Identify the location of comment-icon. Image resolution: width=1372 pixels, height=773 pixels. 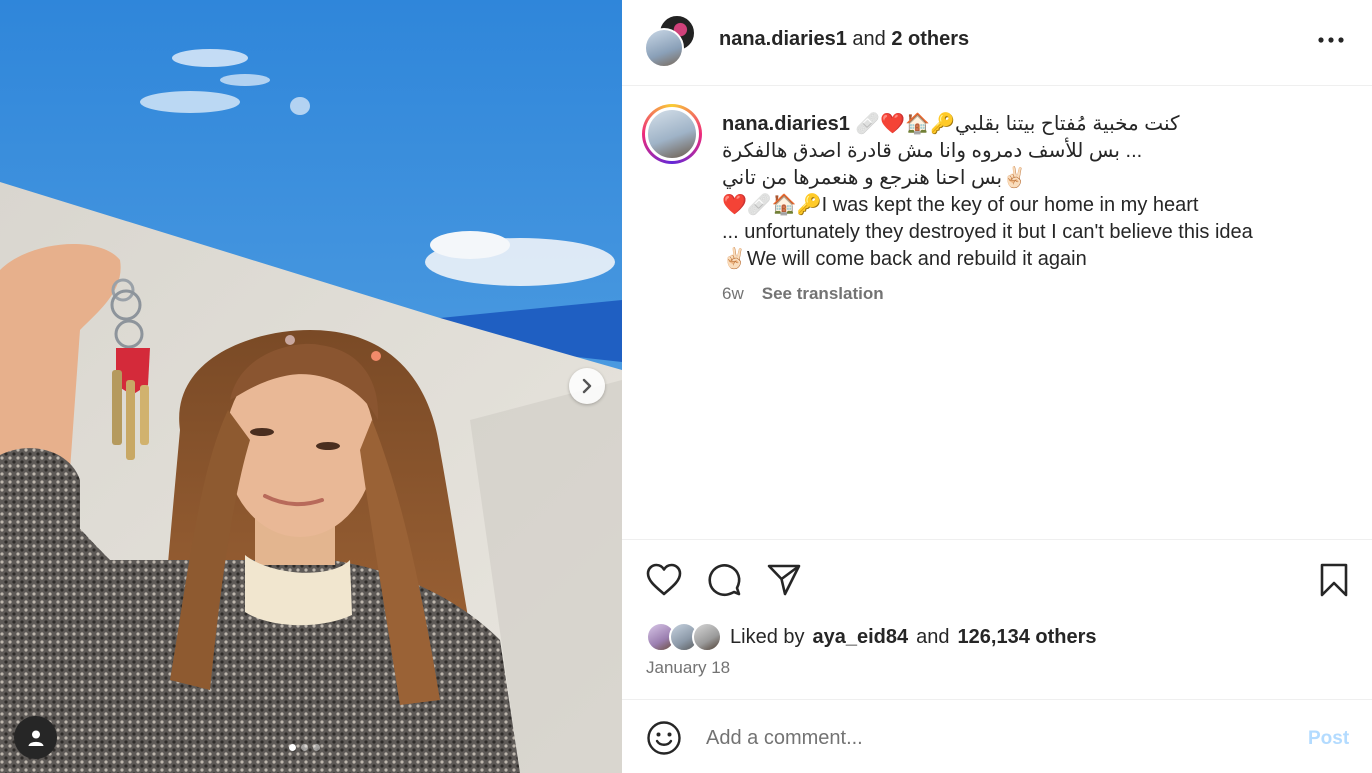
(724, 580).